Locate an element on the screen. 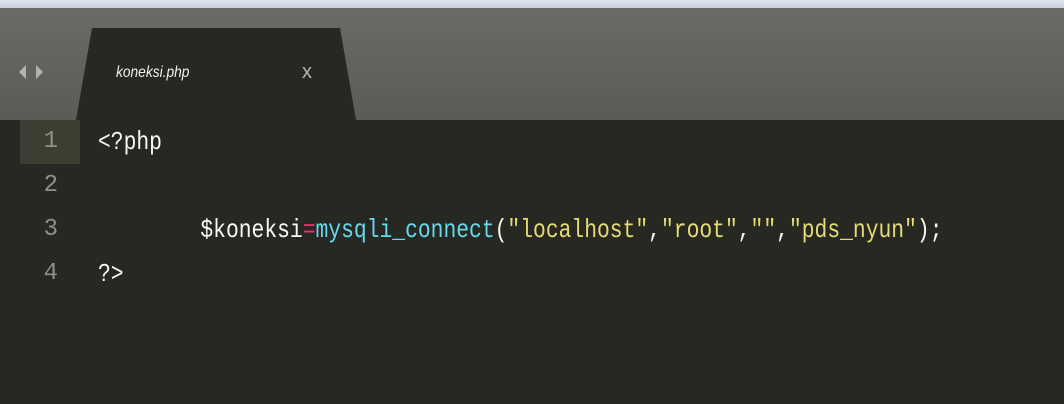 The width and height of the screenshot is (1064, 404). code-text: <?php is located at coordinates (130, 142).